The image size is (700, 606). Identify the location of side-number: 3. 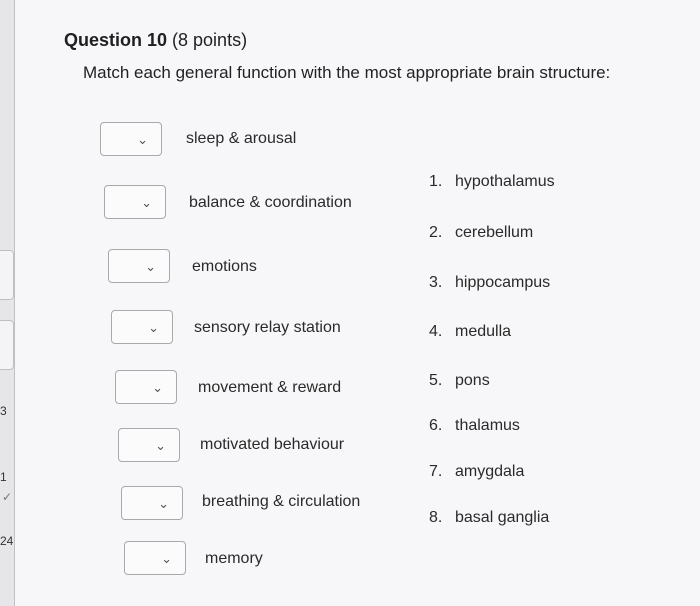
(3, 411).